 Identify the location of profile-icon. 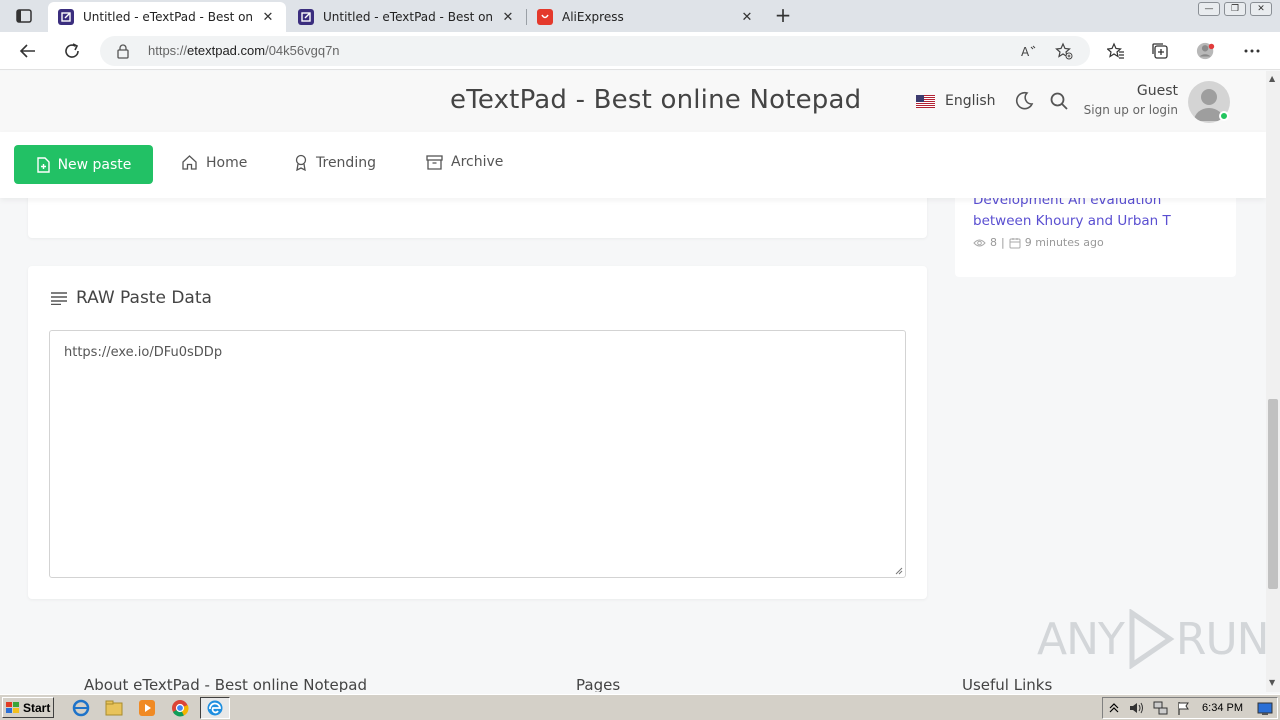
(1206, 51).